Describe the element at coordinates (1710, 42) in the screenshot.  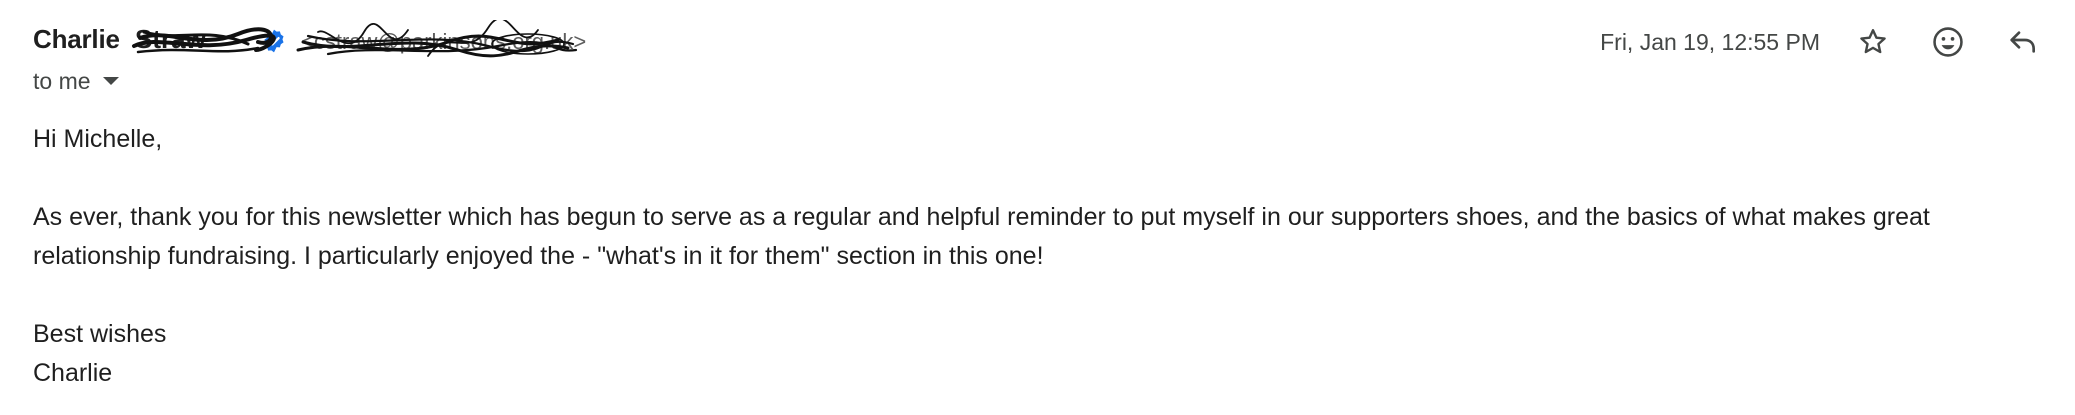
I see `message-date: Fri, Jan 19, 12:55 PM` at that location.